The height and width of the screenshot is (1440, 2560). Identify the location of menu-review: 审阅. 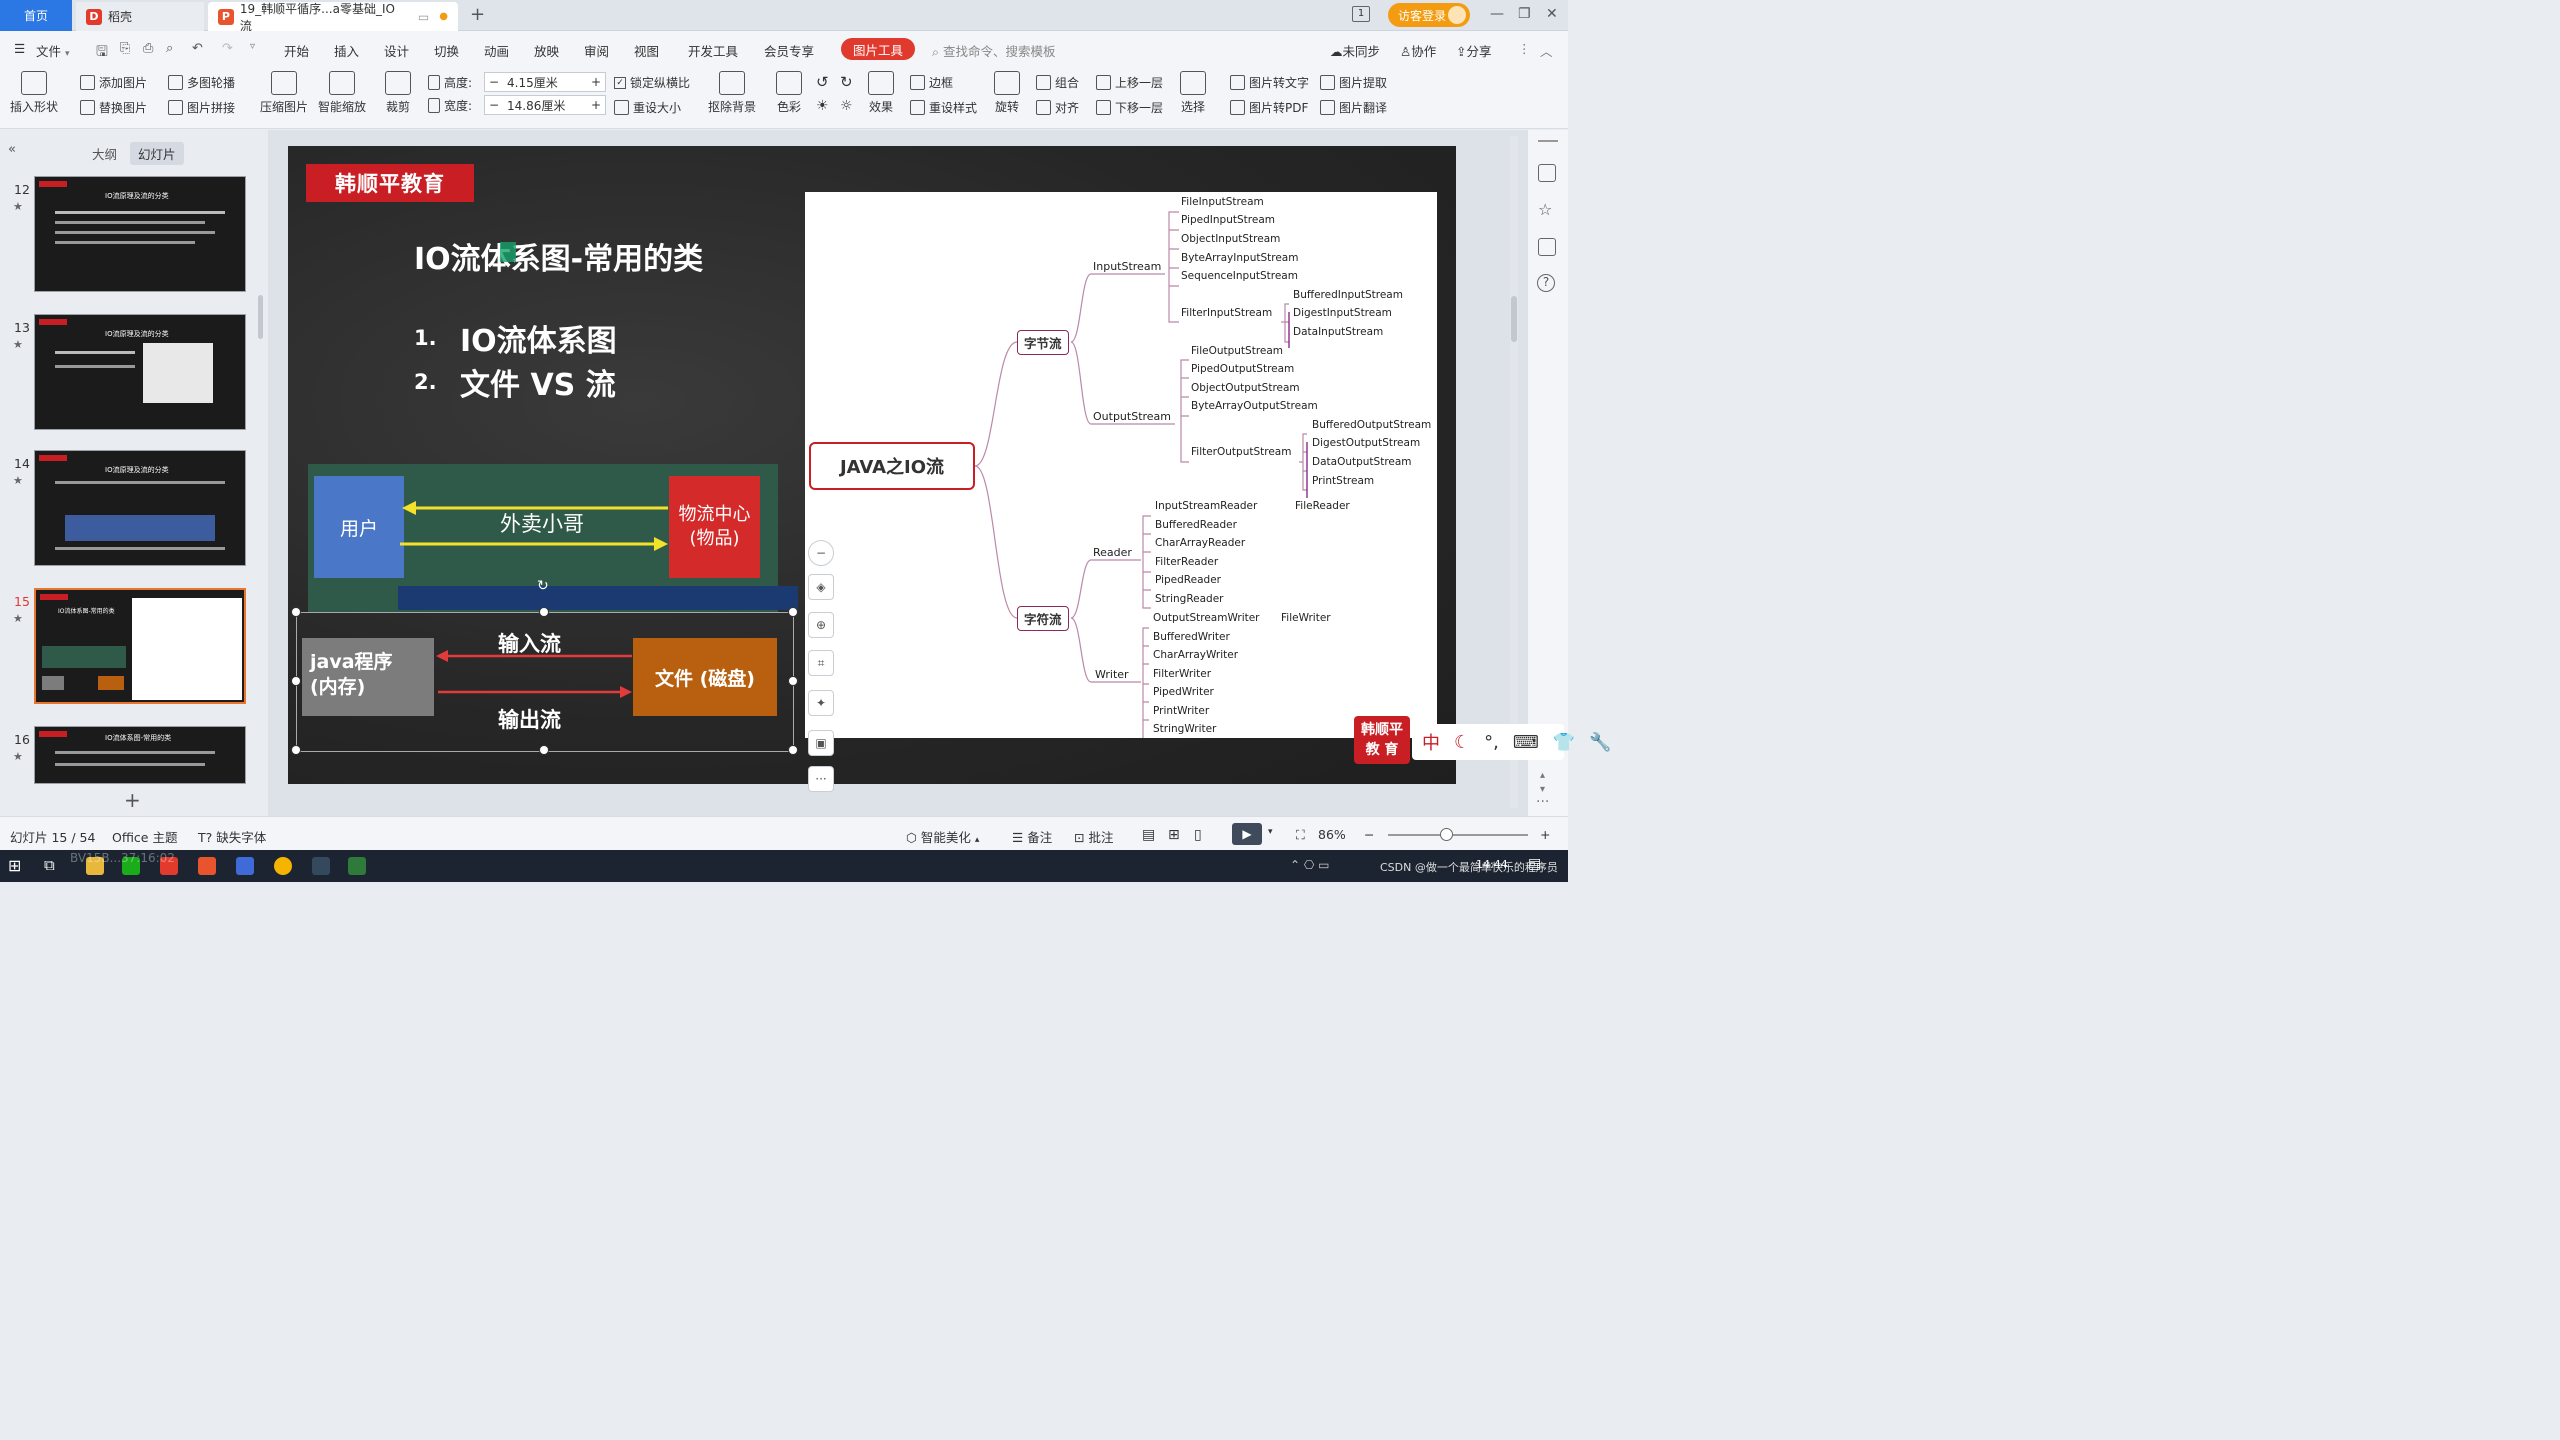
(596, 50).